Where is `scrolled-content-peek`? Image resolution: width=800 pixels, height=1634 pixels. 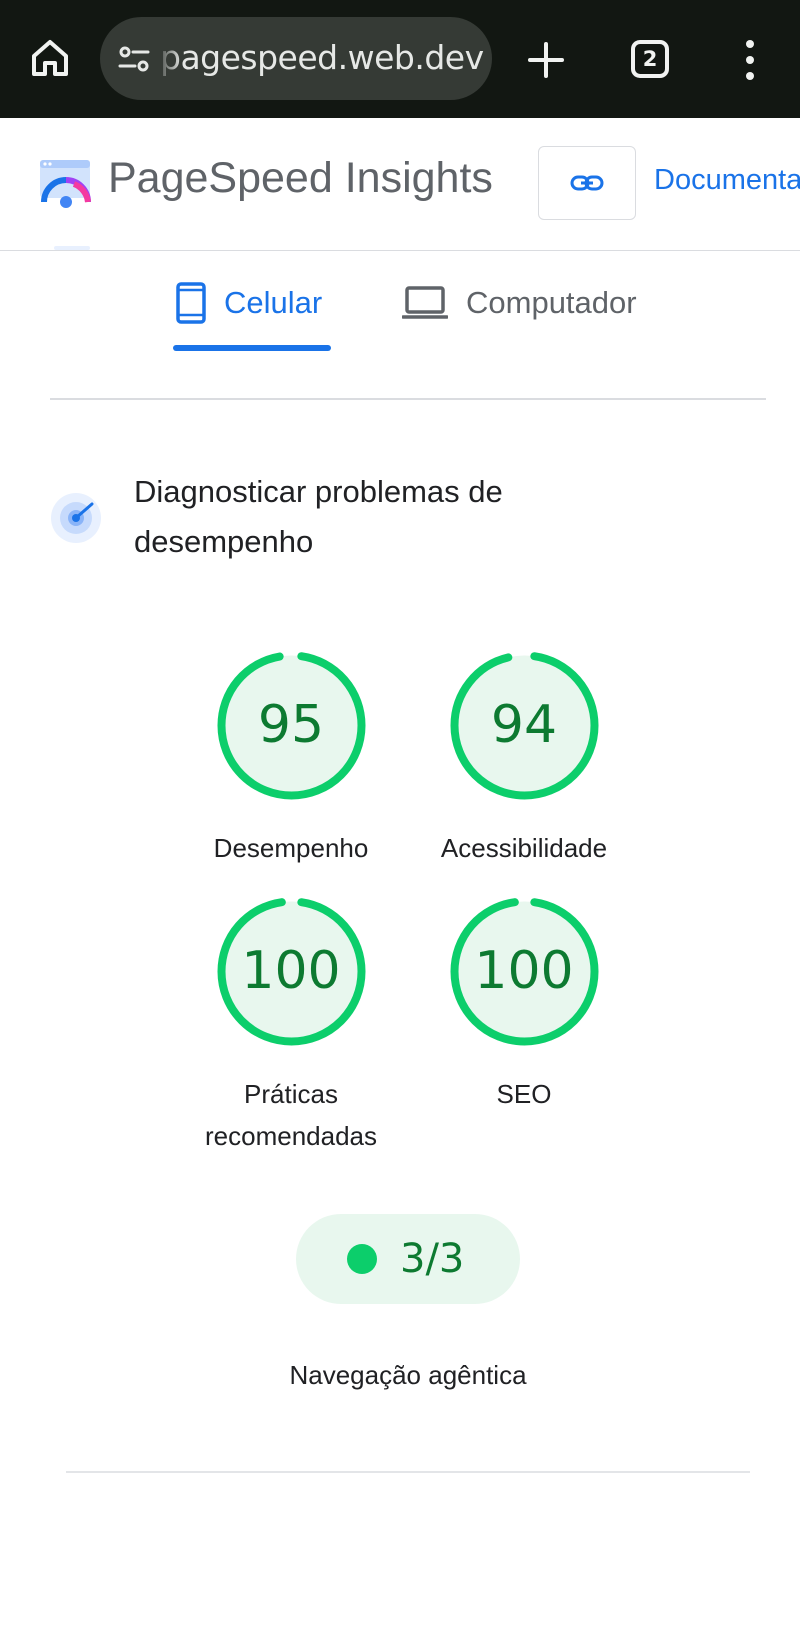 scrolled-content-peek is located at coordinates (72, 248).